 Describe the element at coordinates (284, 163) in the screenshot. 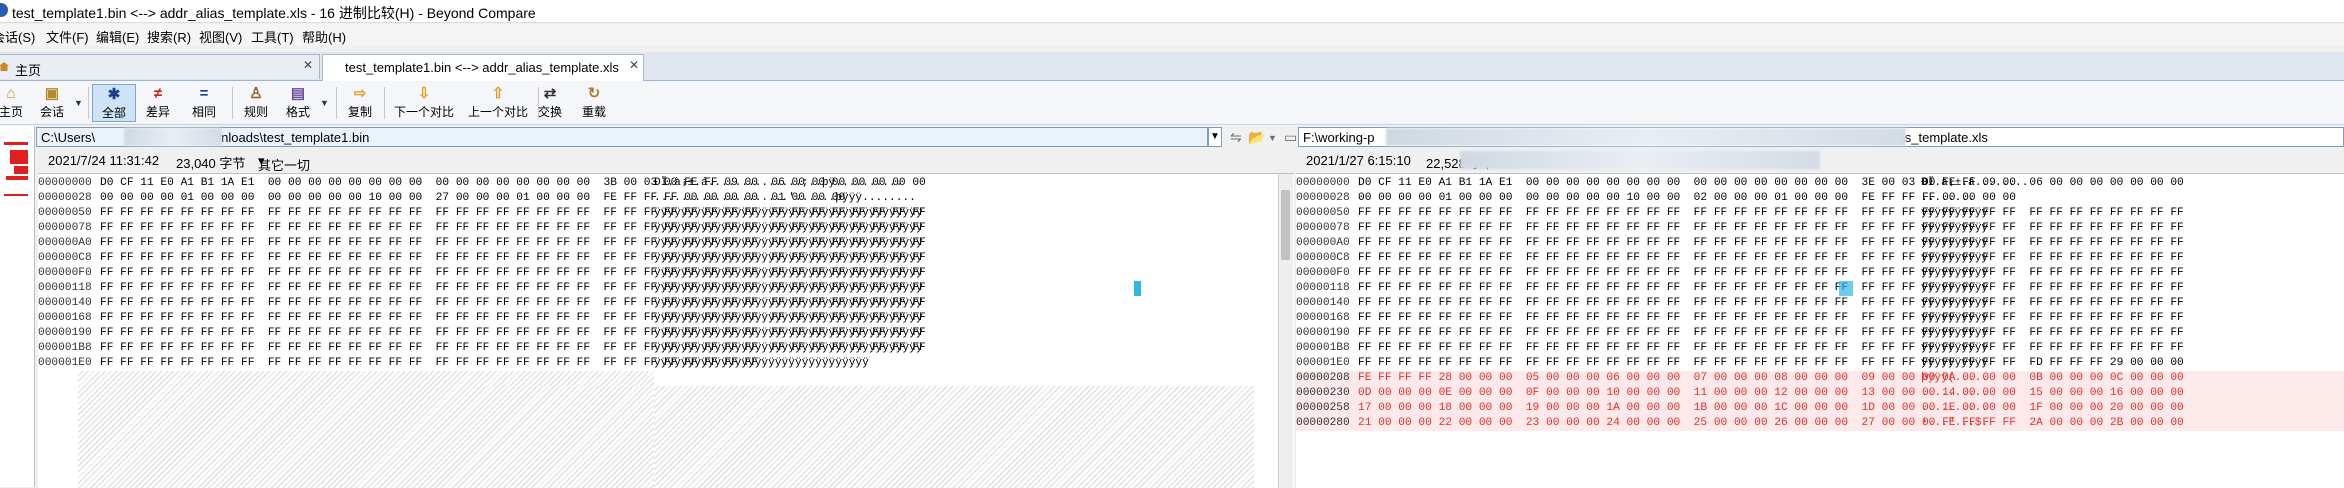

I see `left-format-select: 其它一切 ▾` at that location.